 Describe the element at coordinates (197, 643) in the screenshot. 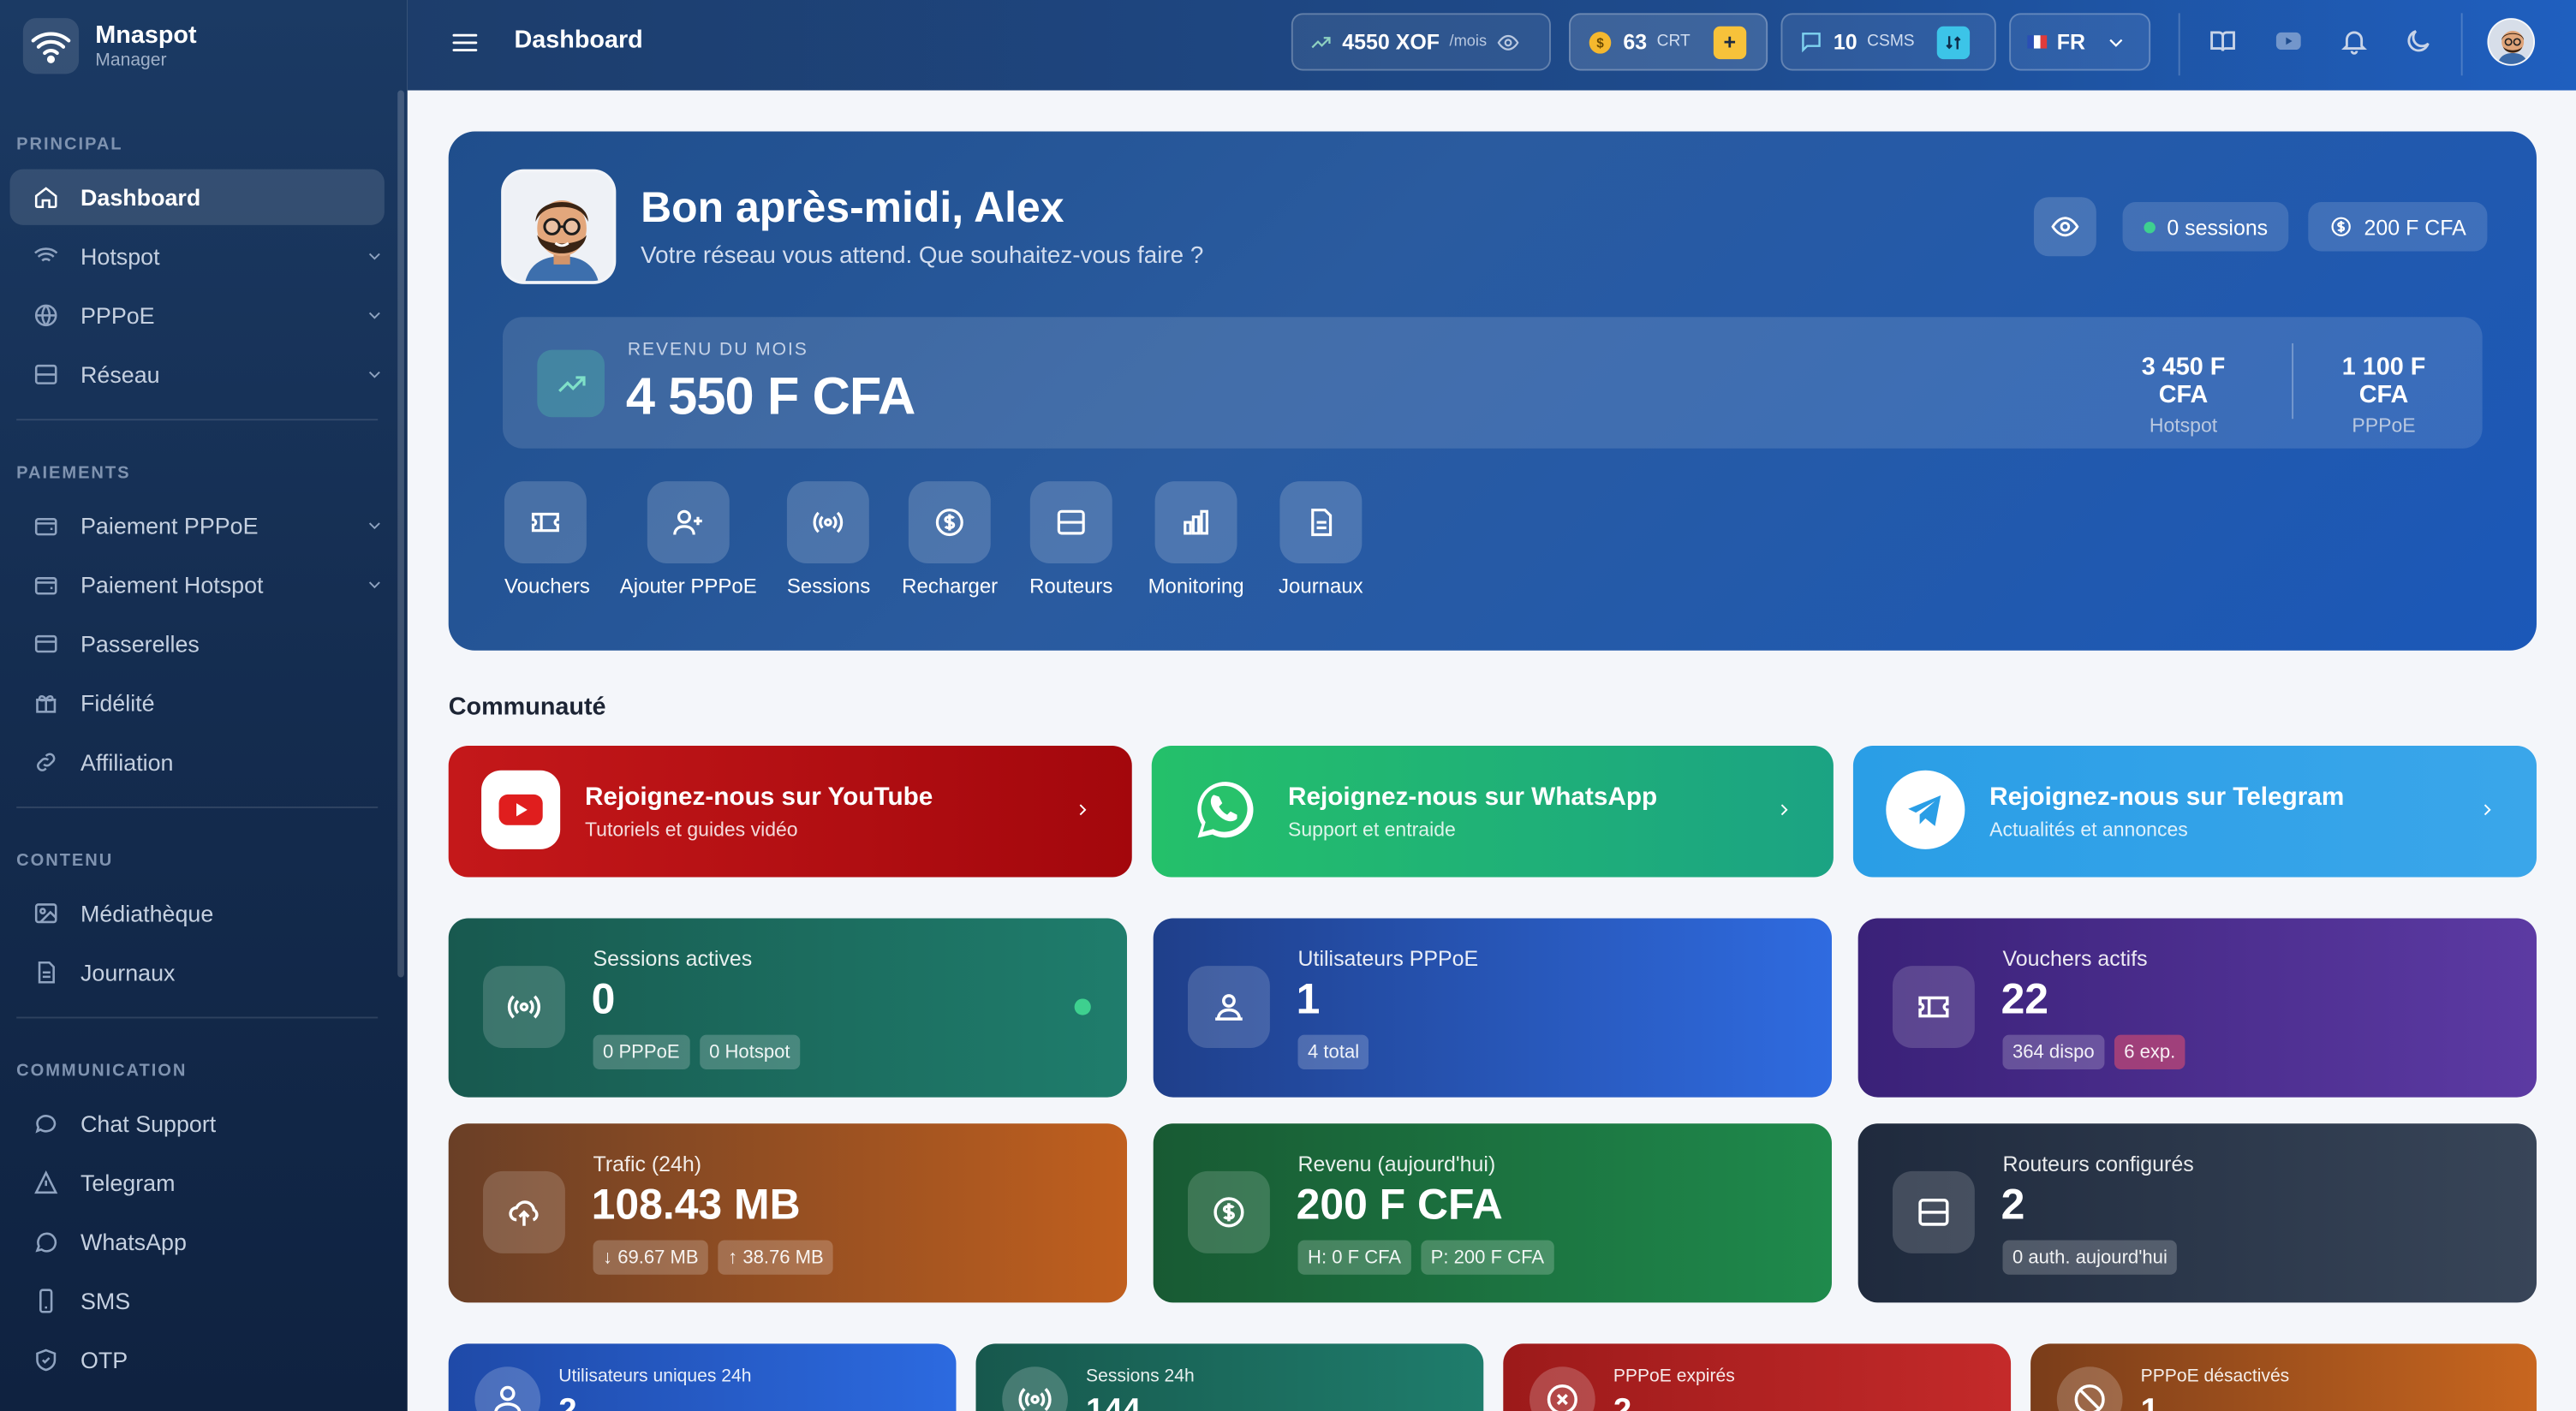

I see `sidebar-item-passerelles: Passerelles` at that location.